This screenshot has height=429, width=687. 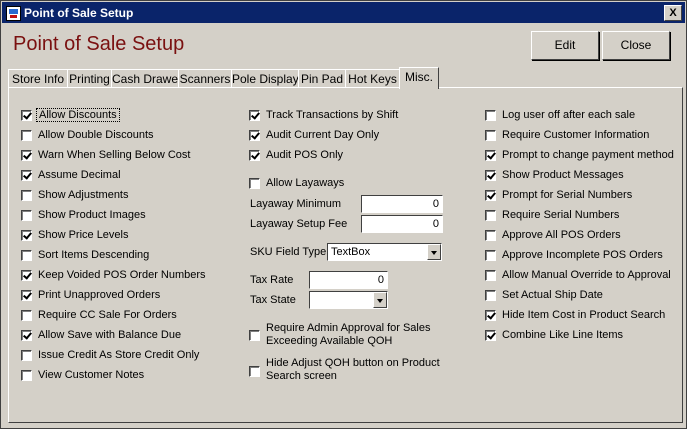 I want to click on checkbox-label: Approve Incomplete POS Orders, so click(x=582, y=255).